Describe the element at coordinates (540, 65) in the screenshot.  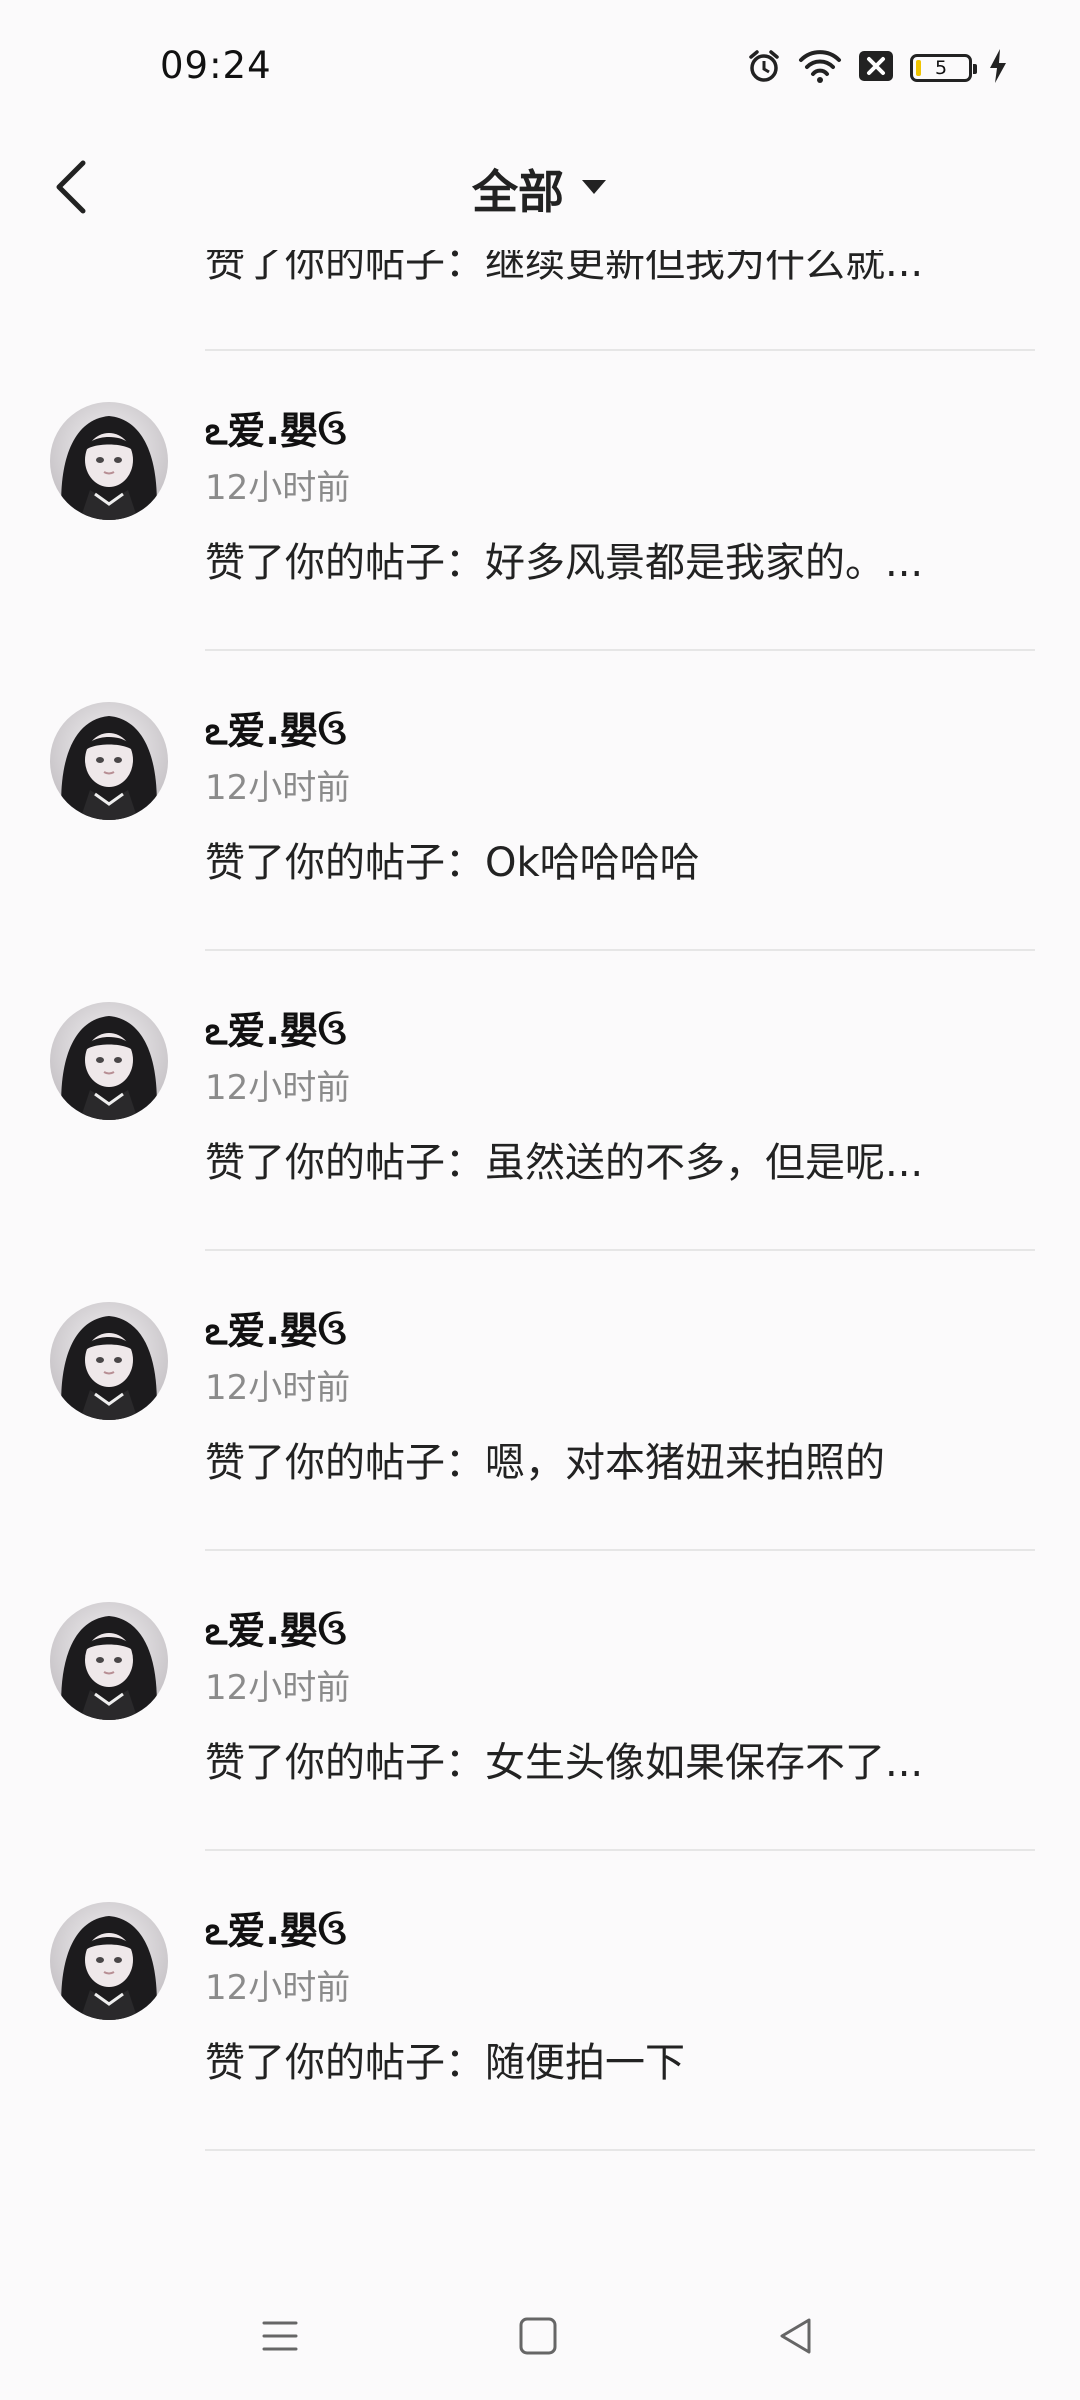
I see `status-bar: 09:24 5` at that location.